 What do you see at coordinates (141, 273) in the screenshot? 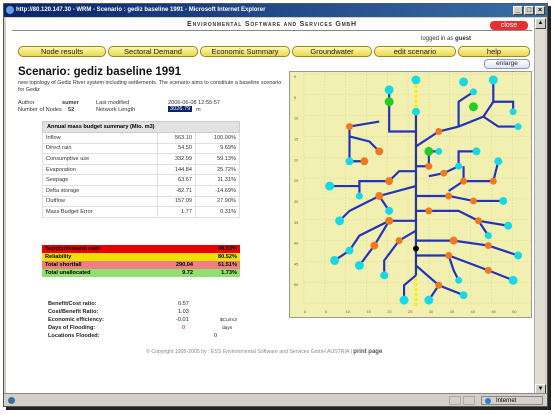
I see `stats-row: Total unallocated 9.72 1.73%` at bounding box center [141, 273].